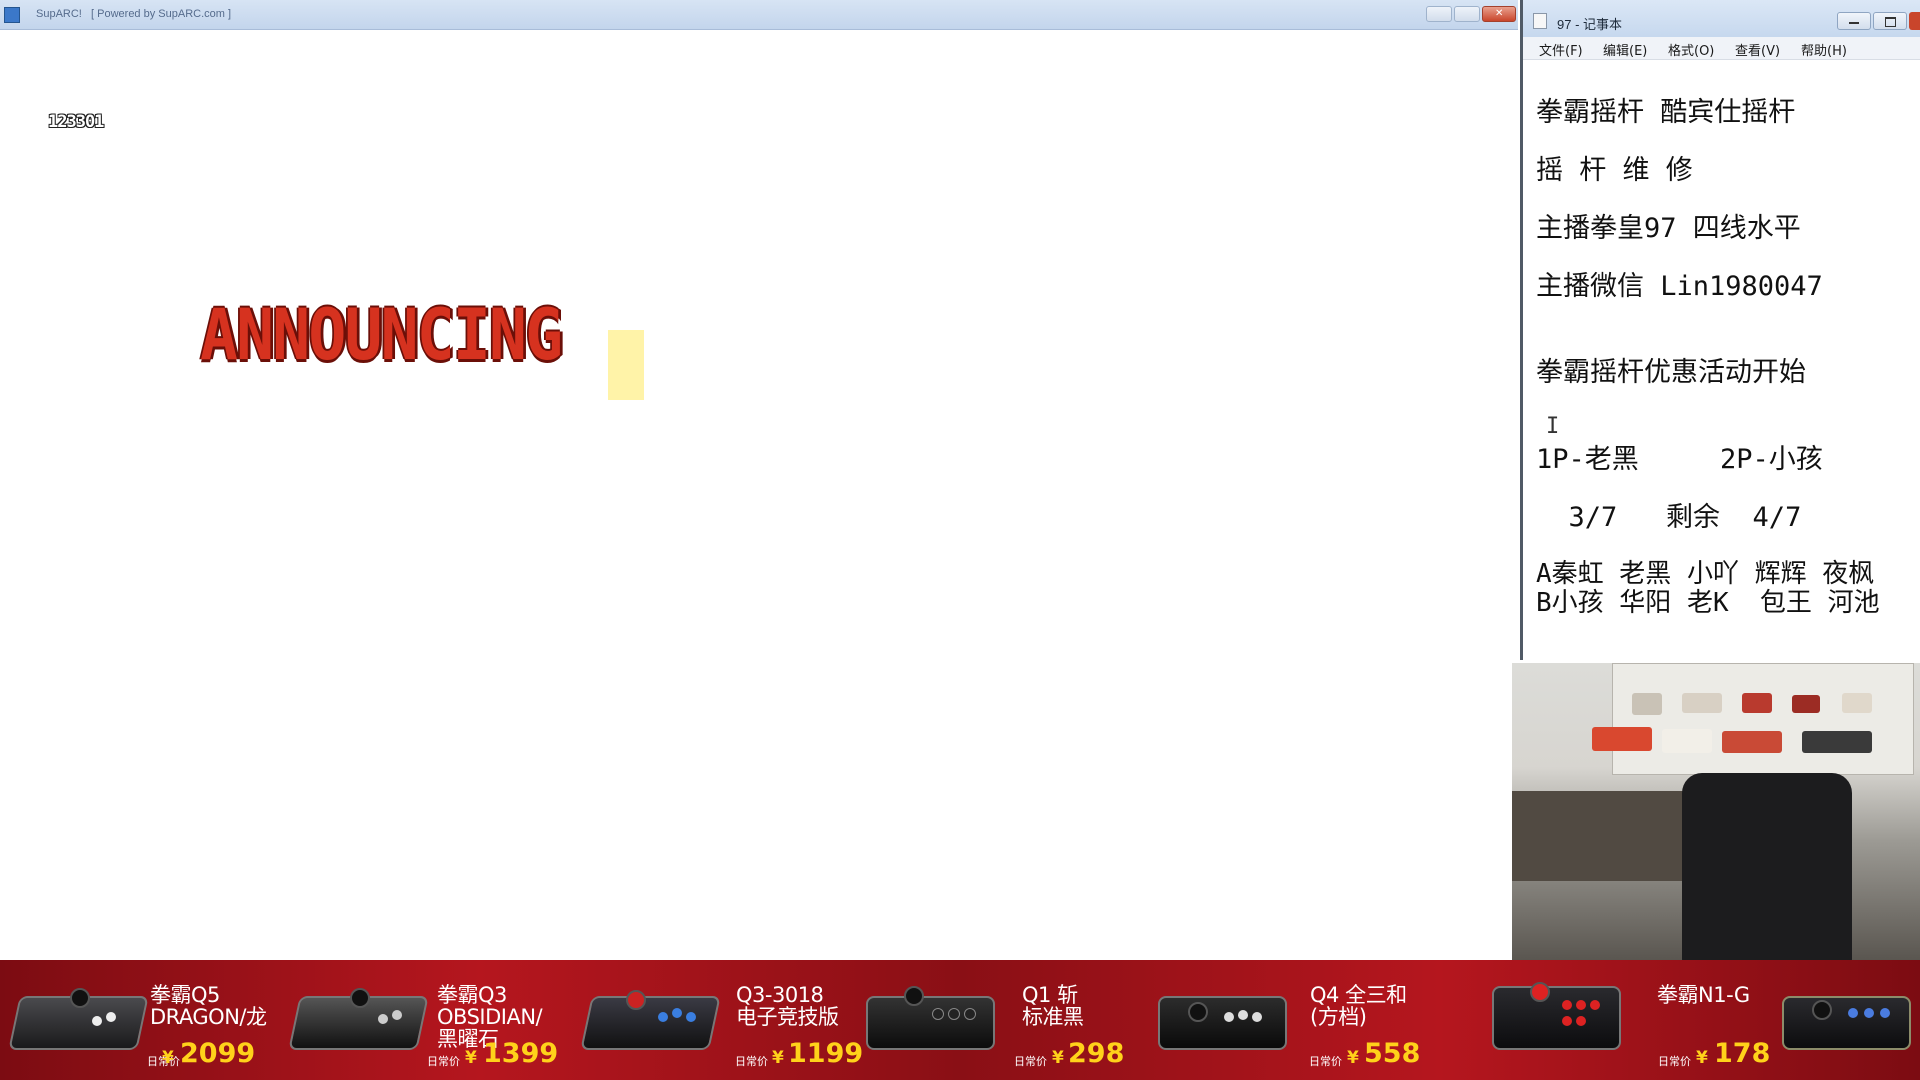 The width and height of the screenshot is (1920, 1080). Describe the element at coordinates (1439, 14) in the screenshot. I see `minimize-button` at that location.